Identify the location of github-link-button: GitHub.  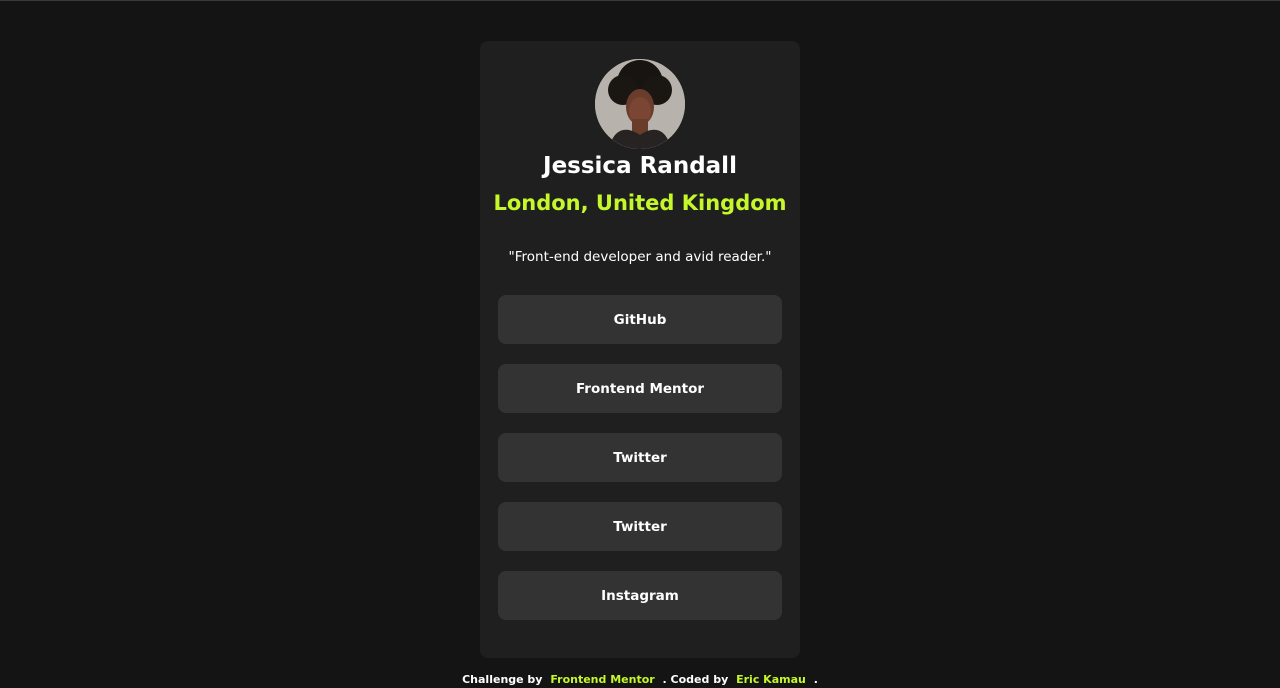
(640, 319).